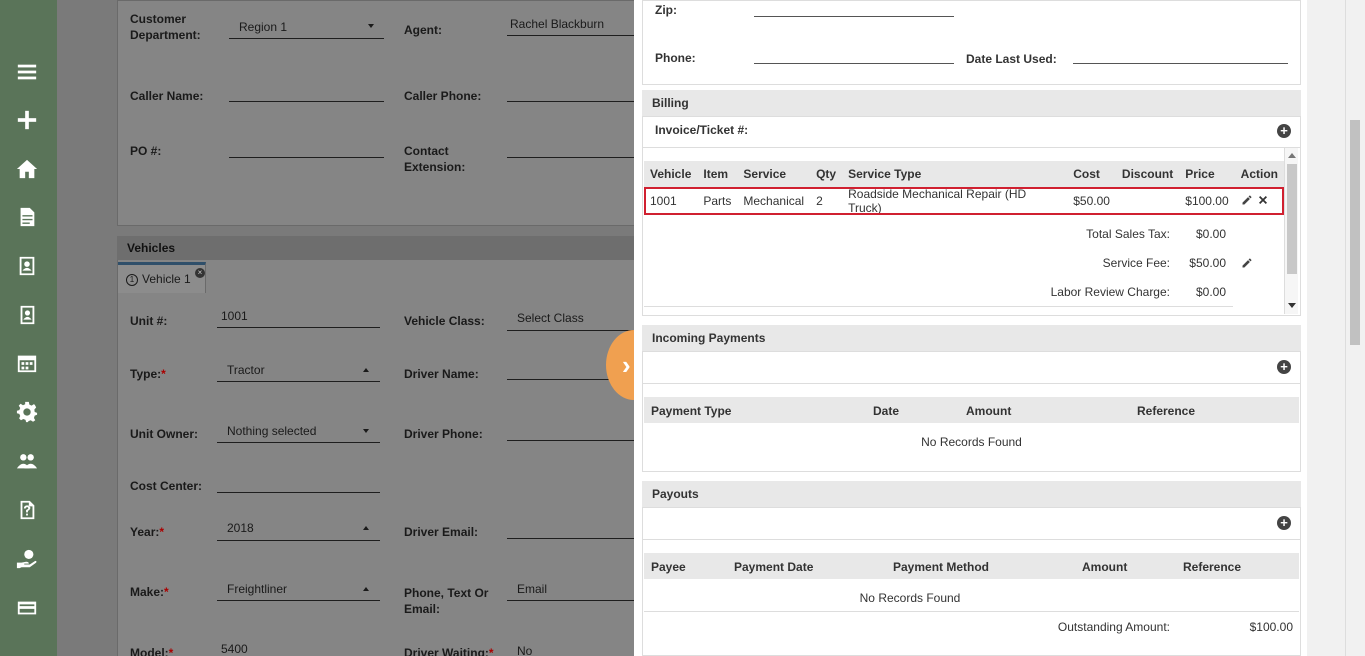 This screenshot has width=1365, height=656. I want to click on service-fee-label: Service Fee:, so click(1136, 263).